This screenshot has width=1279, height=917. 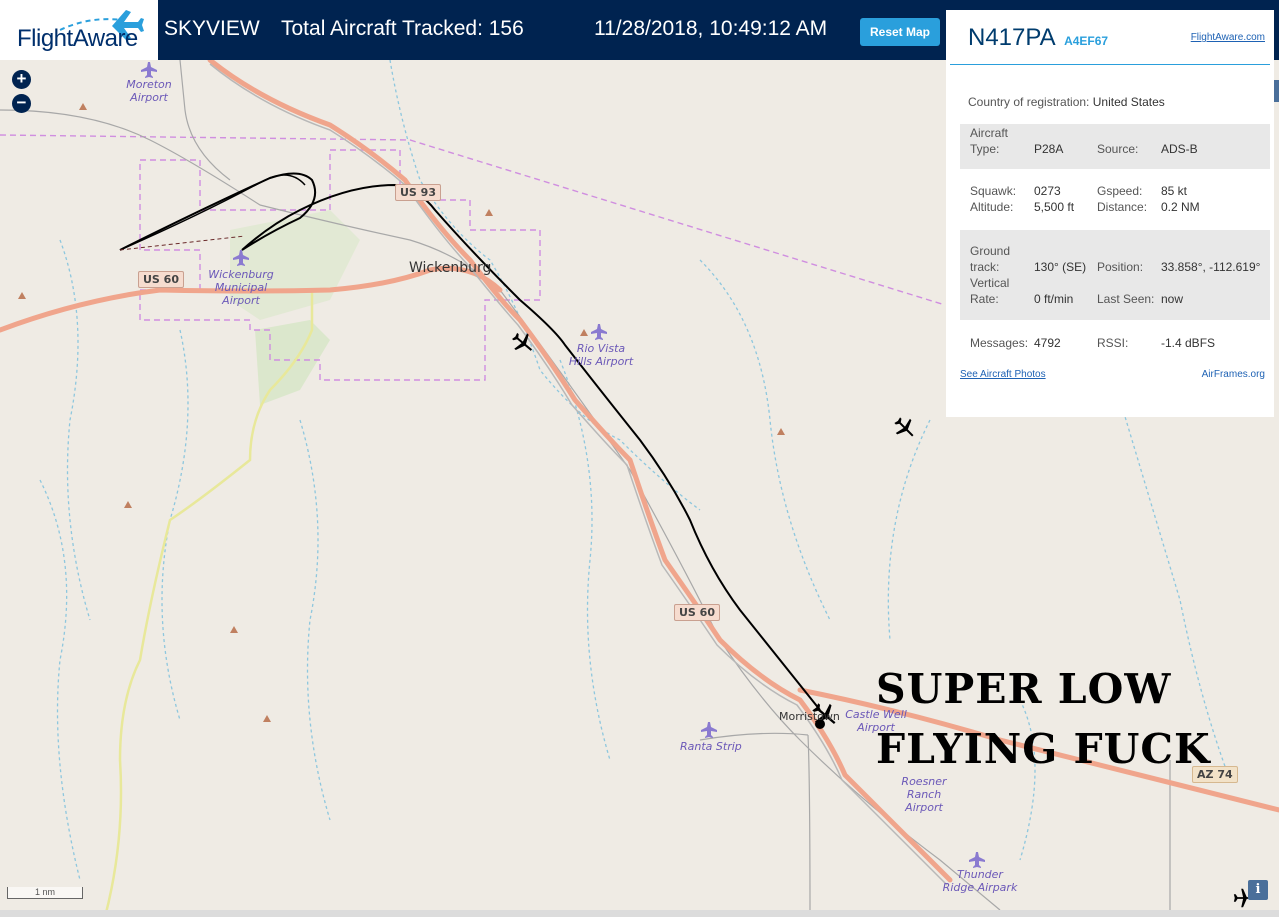 I want to click on aircraft-type-label: Aircraft Type:, so click(x=989, y=141).